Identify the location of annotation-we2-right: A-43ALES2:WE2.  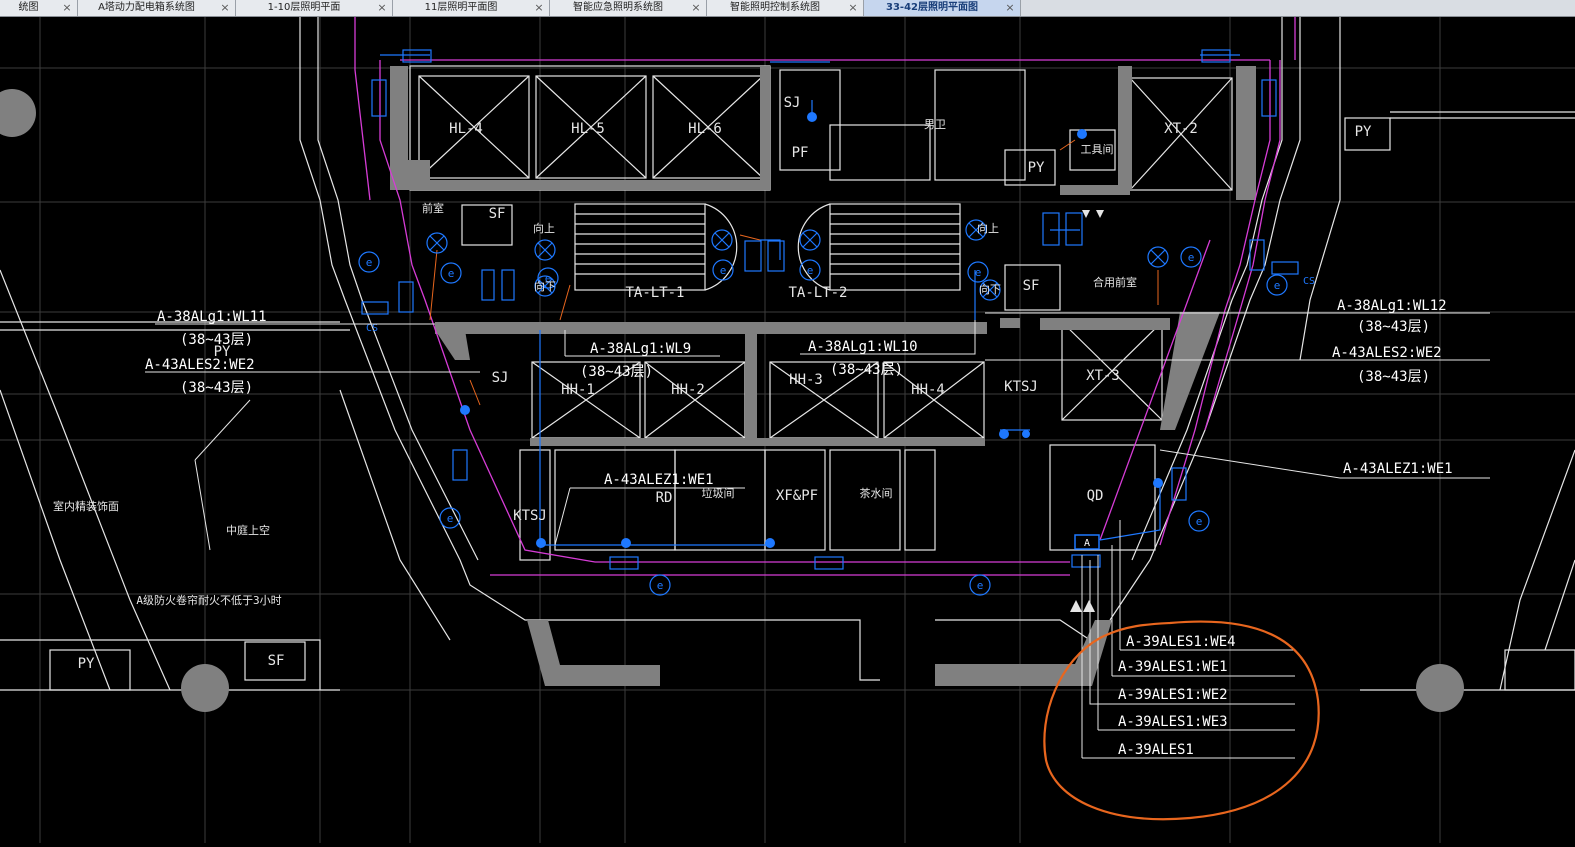
(1387, 353).